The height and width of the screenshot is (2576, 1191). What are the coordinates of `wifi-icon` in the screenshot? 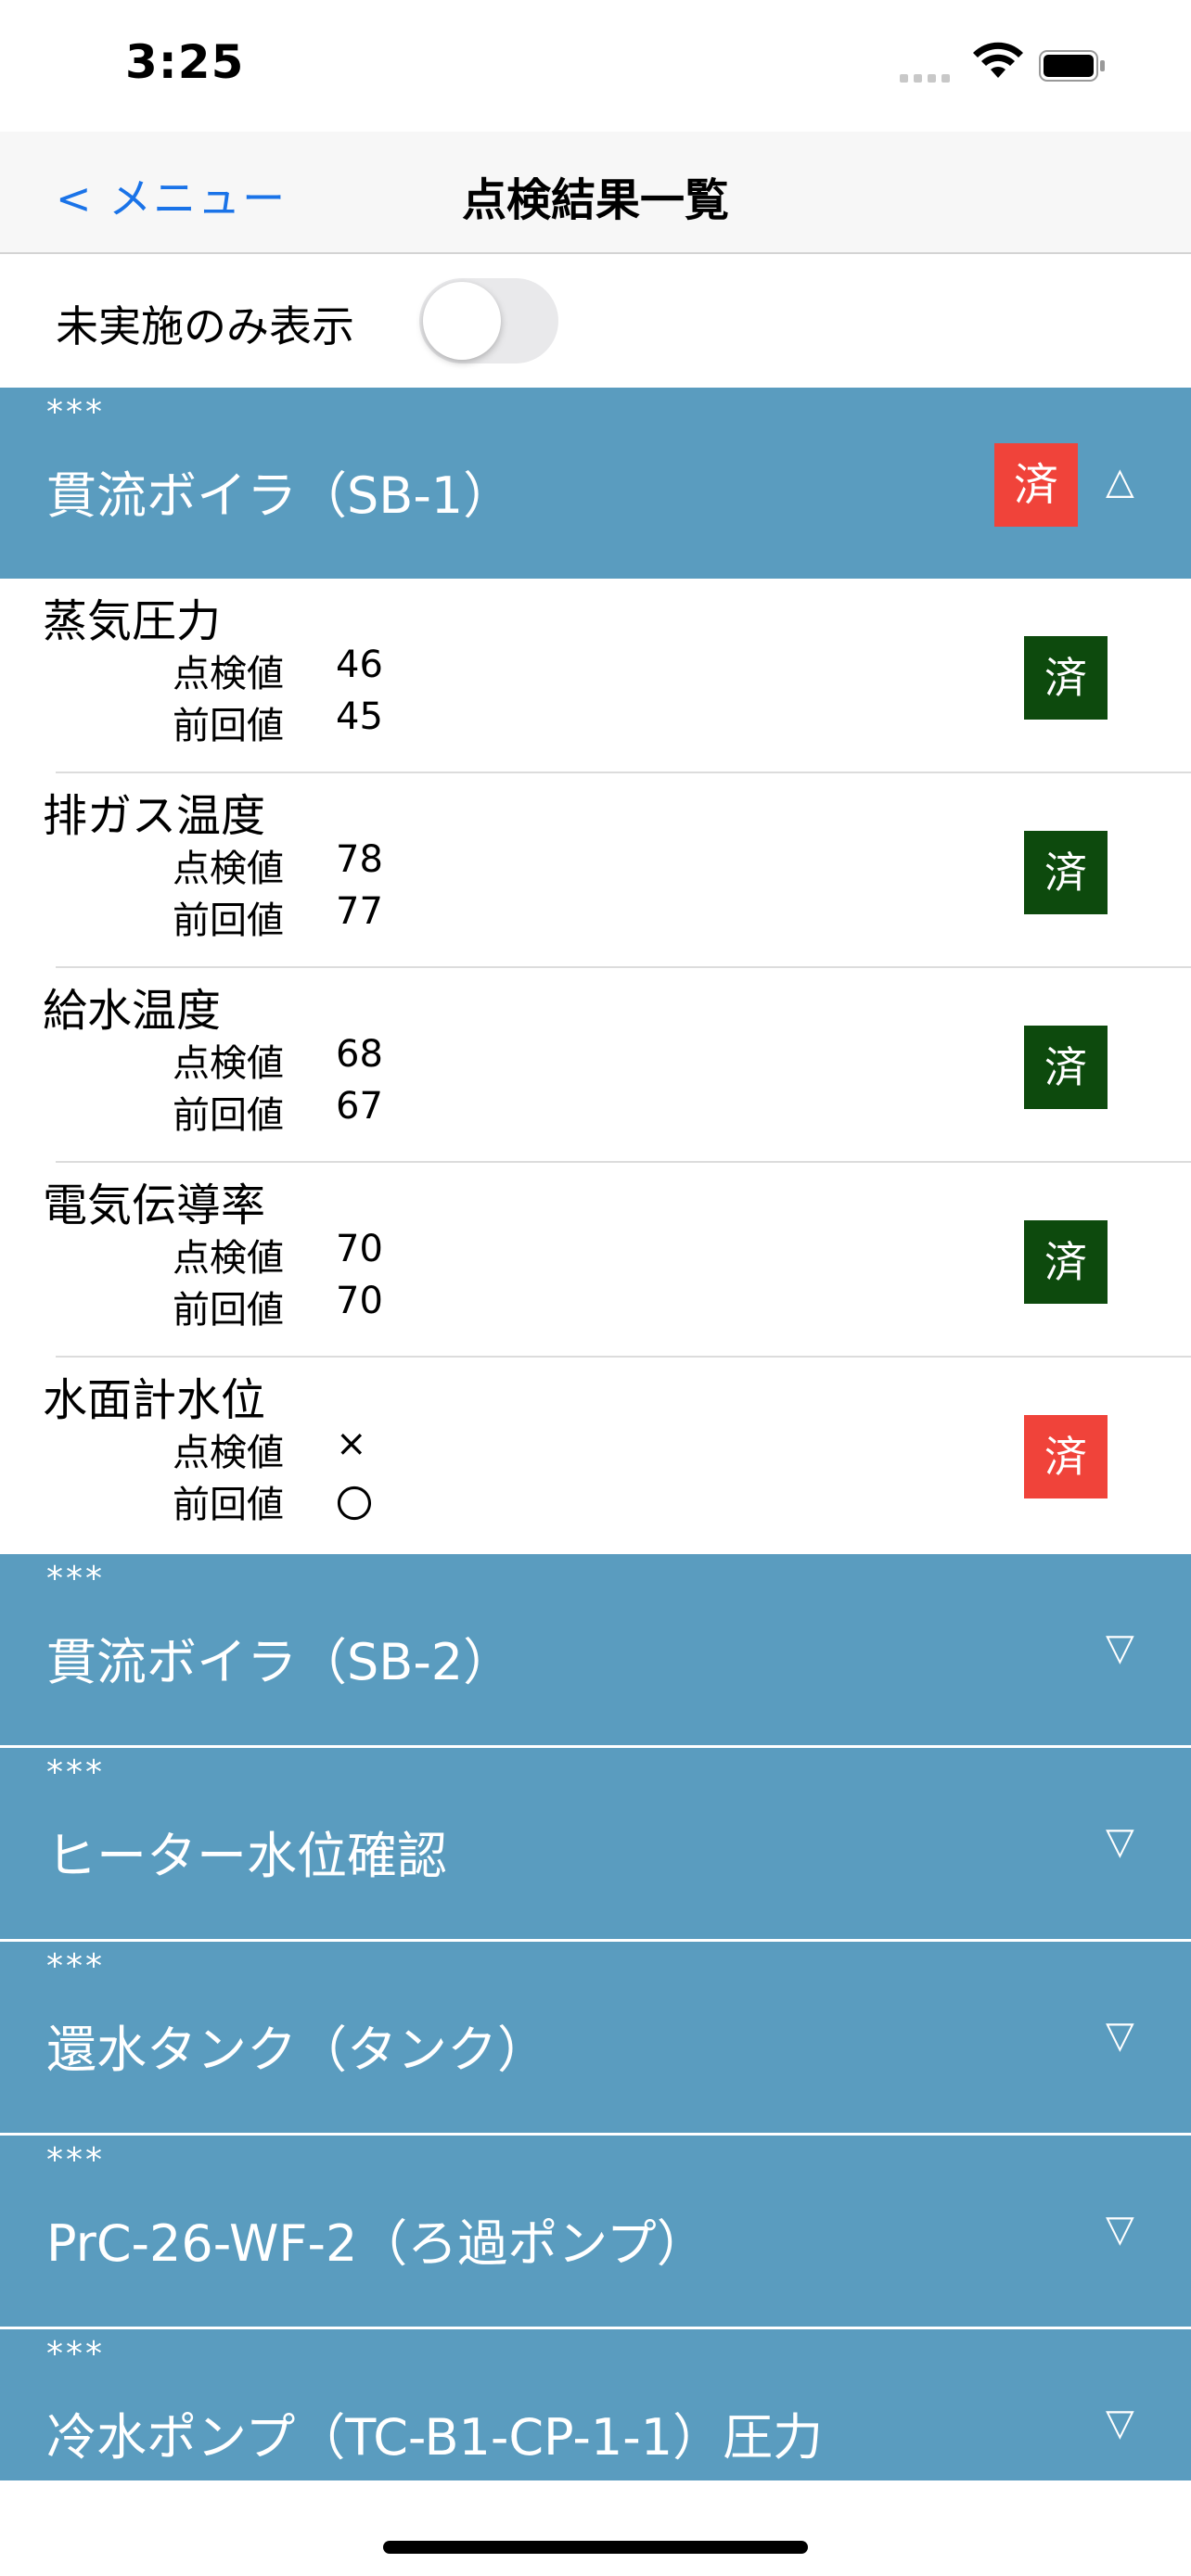 It's located at (998, 60).